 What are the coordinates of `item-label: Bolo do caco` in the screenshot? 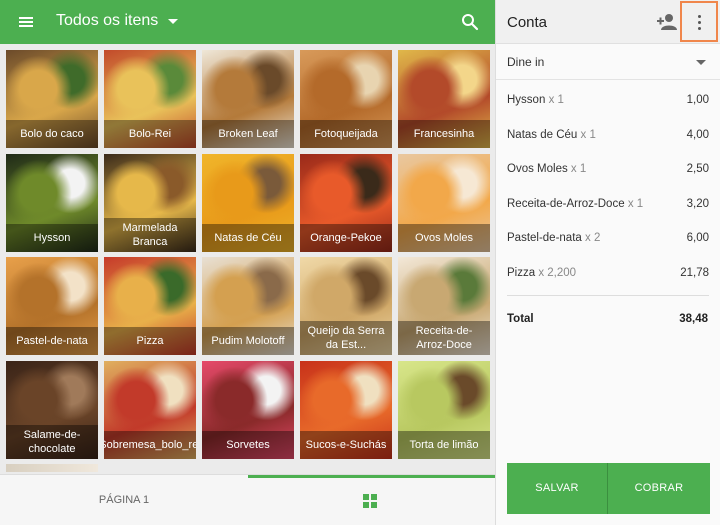 It's located at (52, 134).